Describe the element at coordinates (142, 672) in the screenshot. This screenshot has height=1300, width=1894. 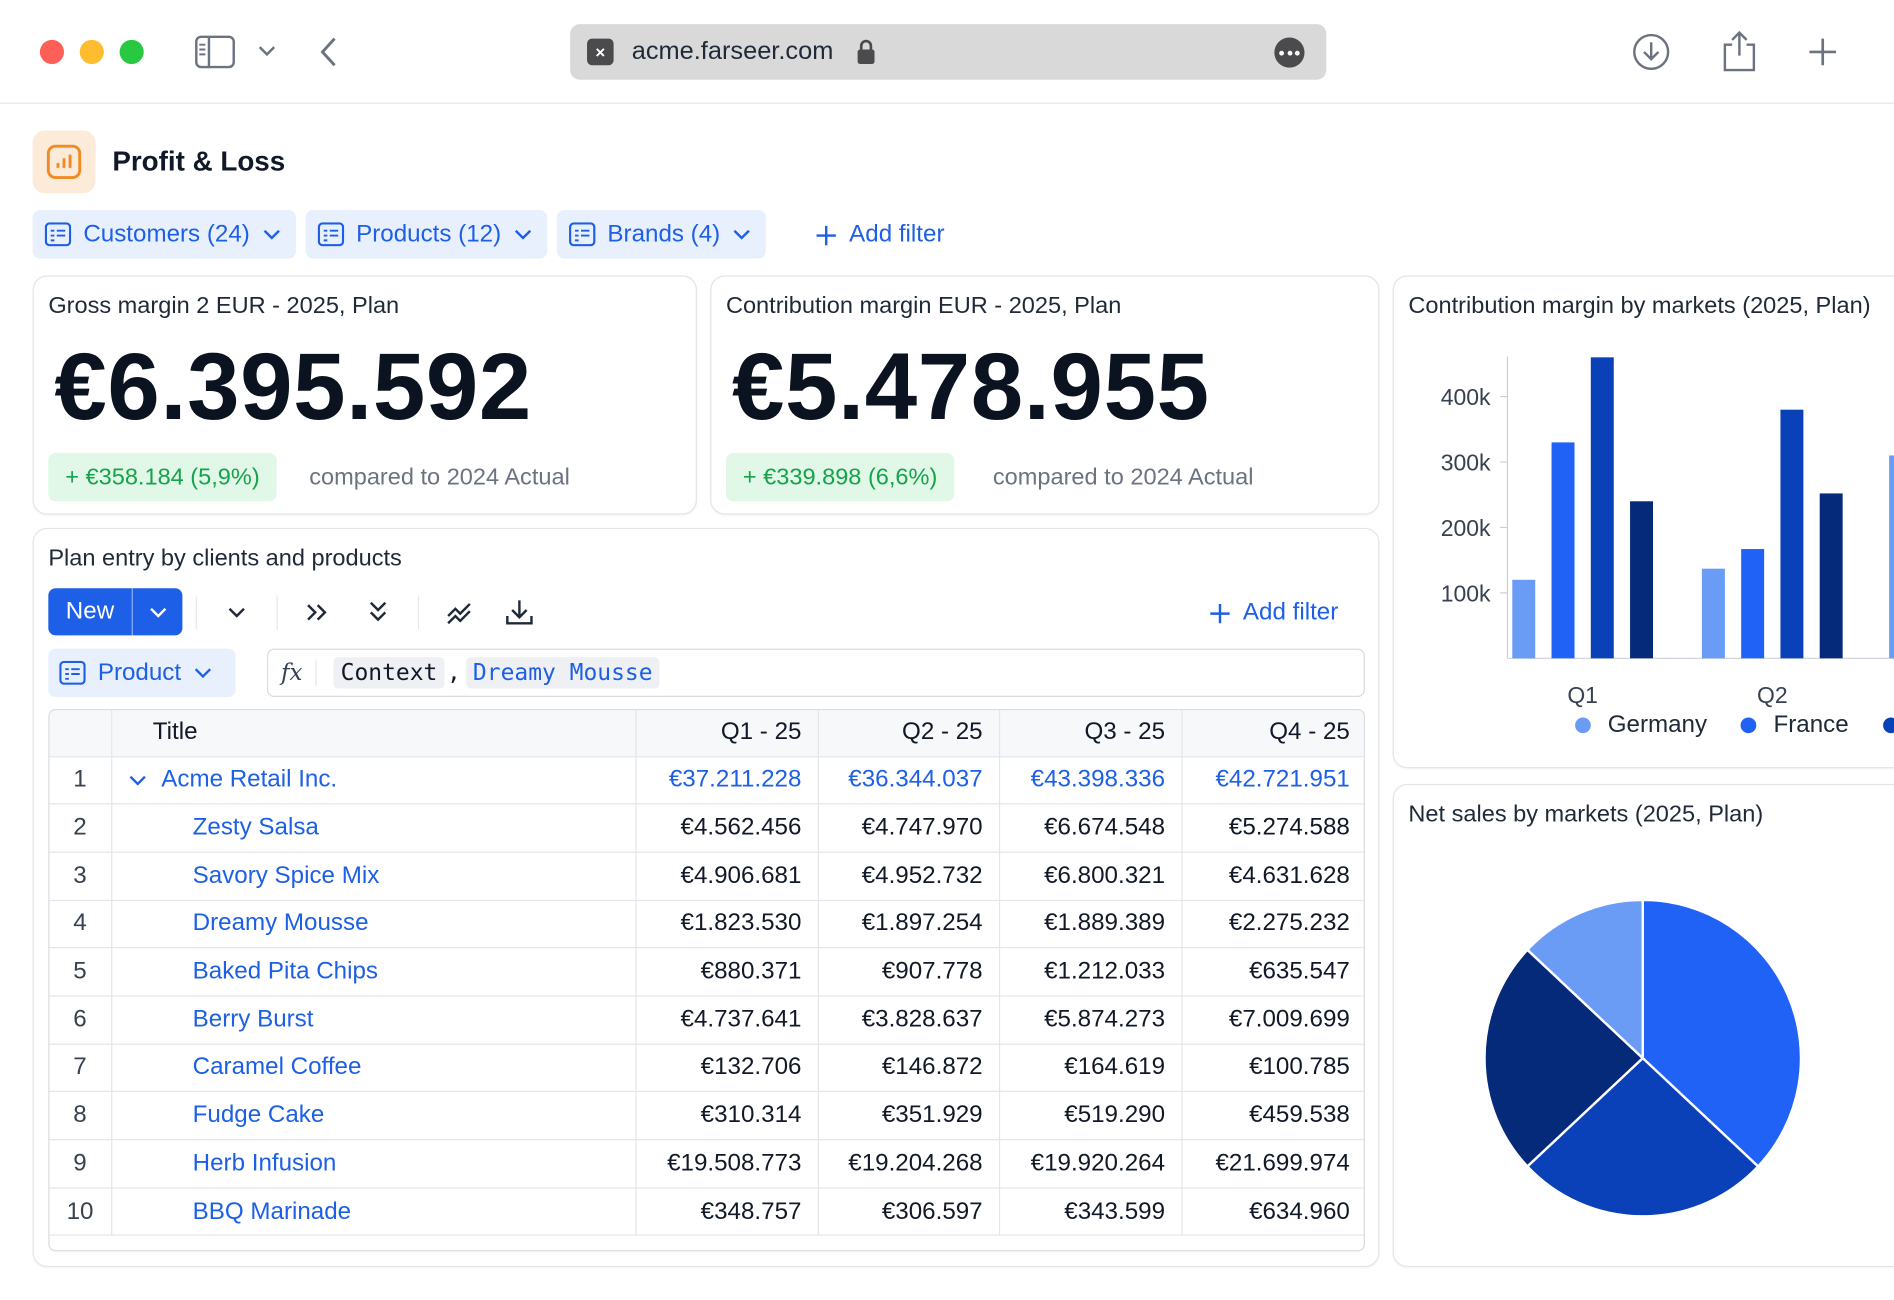
I see `dimension-chip-product: Product` at that location.